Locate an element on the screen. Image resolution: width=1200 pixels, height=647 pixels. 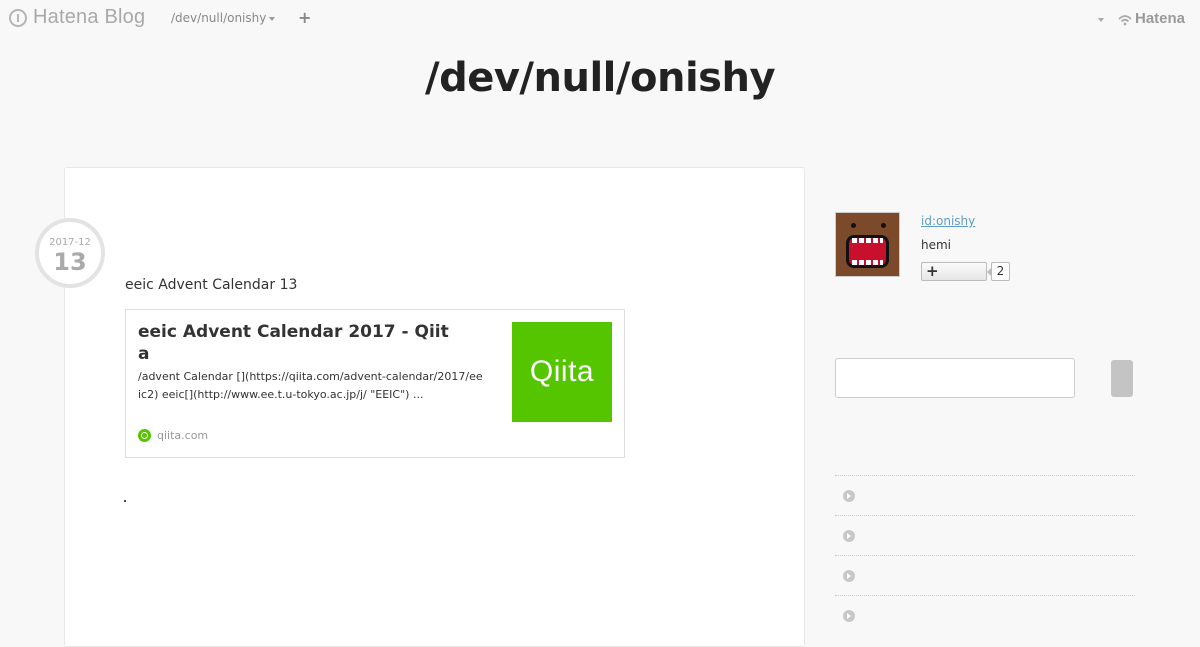
follow-button: + is located at coordinates (954, 271).